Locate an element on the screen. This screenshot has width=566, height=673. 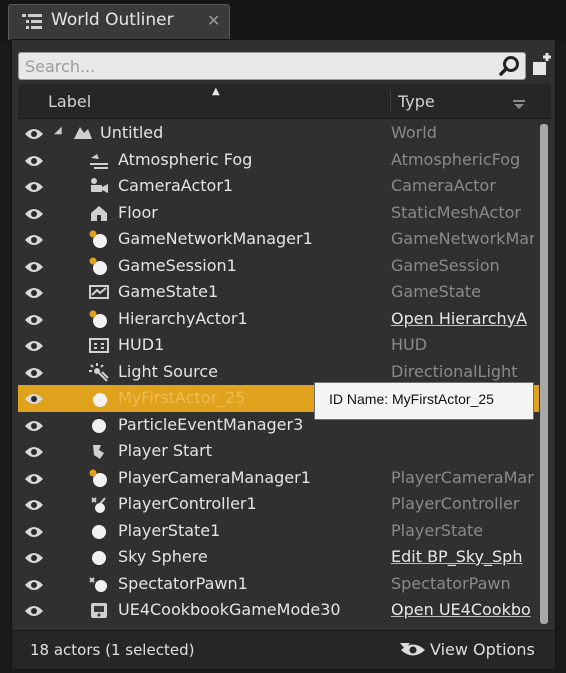
actor-label: PlayerCameraManager1 is located at coordinates (214, 477).